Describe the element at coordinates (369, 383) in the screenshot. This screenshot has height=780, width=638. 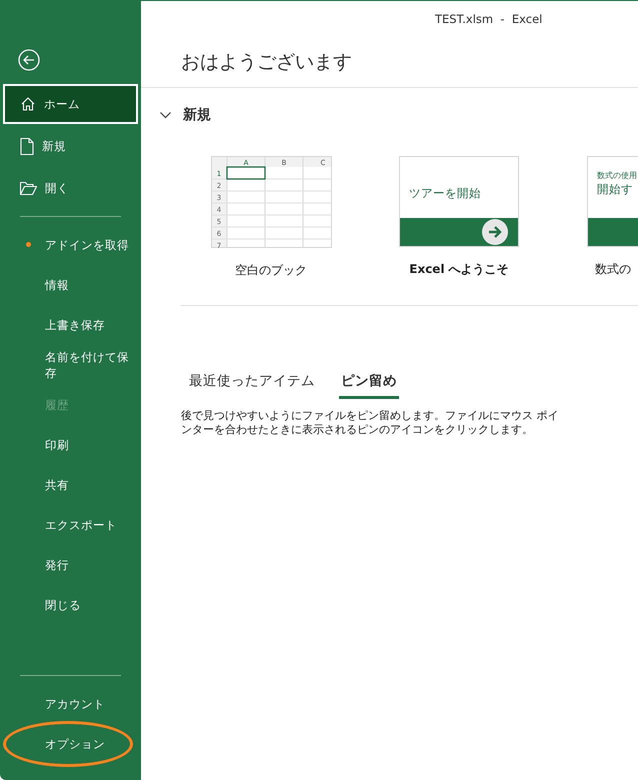
I see `tab: ピン留め` at that location.